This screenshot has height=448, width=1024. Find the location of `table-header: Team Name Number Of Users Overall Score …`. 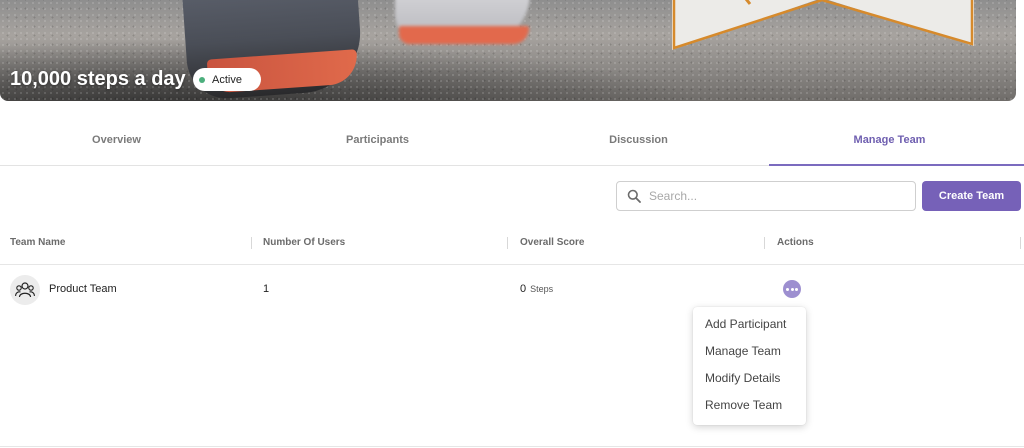

table-header: Team Name Number Of Users Overall Score … is located at coordinates (512, 247).